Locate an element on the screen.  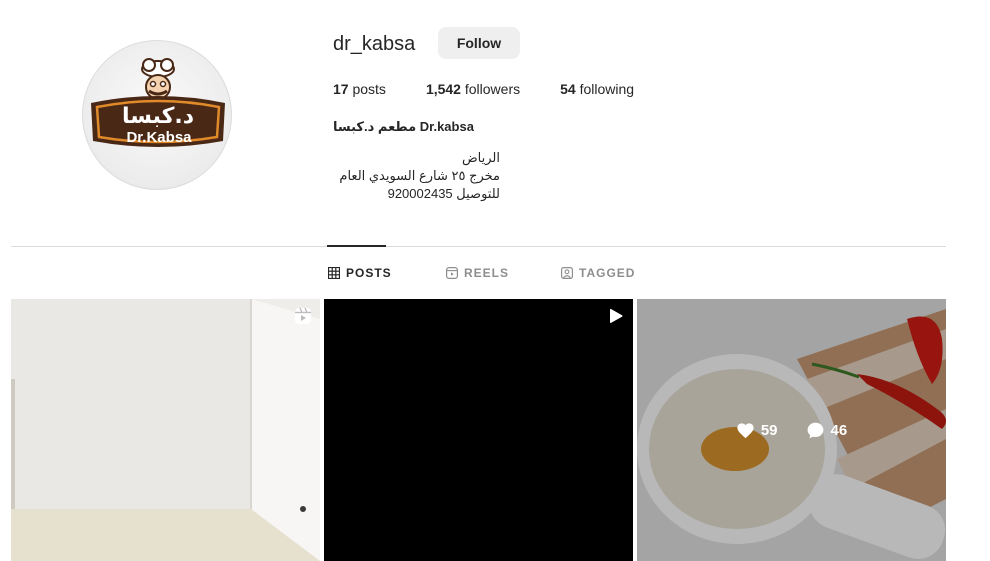
following-label: following is located at coordinates (607, 89).